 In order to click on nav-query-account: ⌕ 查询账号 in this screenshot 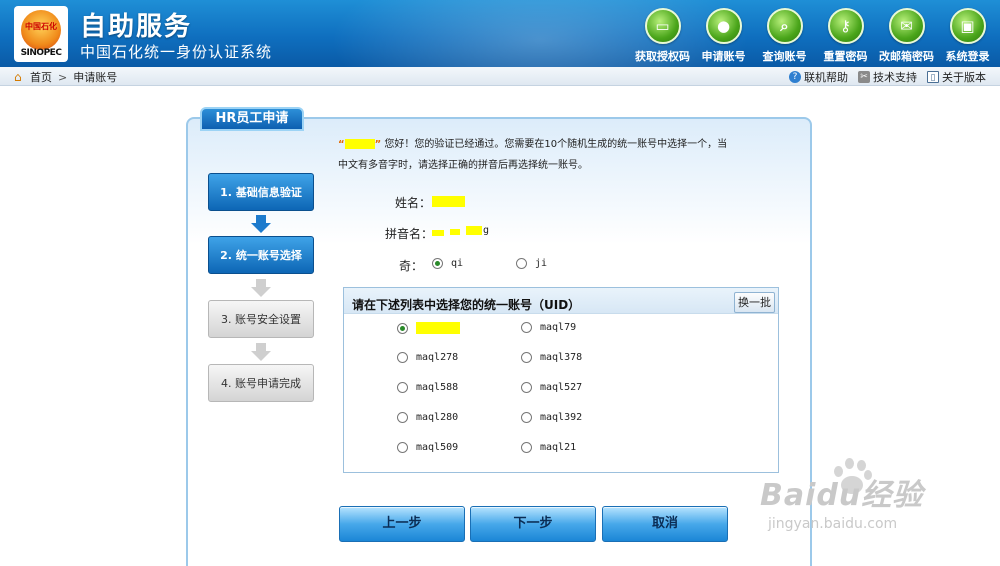, I will do `click(784, 36)`.